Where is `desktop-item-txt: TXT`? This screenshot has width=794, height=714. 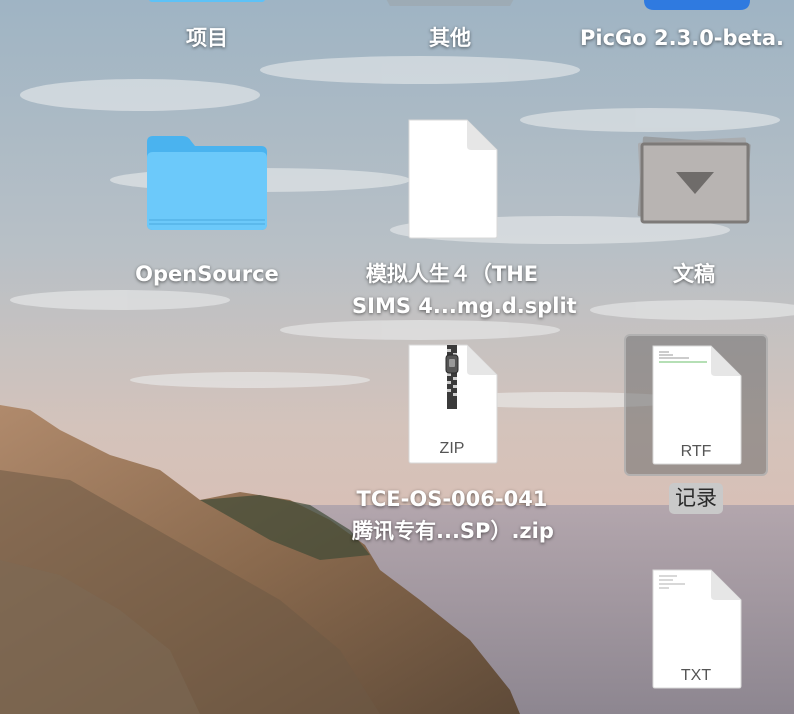 desktop-item-txt: TXT is located at coordinates (695, 641).